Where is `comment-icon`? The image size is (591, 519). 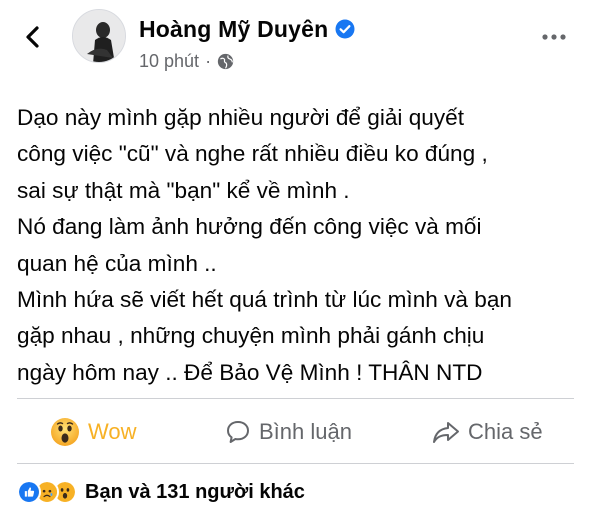 comment-icon is located at coordinates (238, 432).